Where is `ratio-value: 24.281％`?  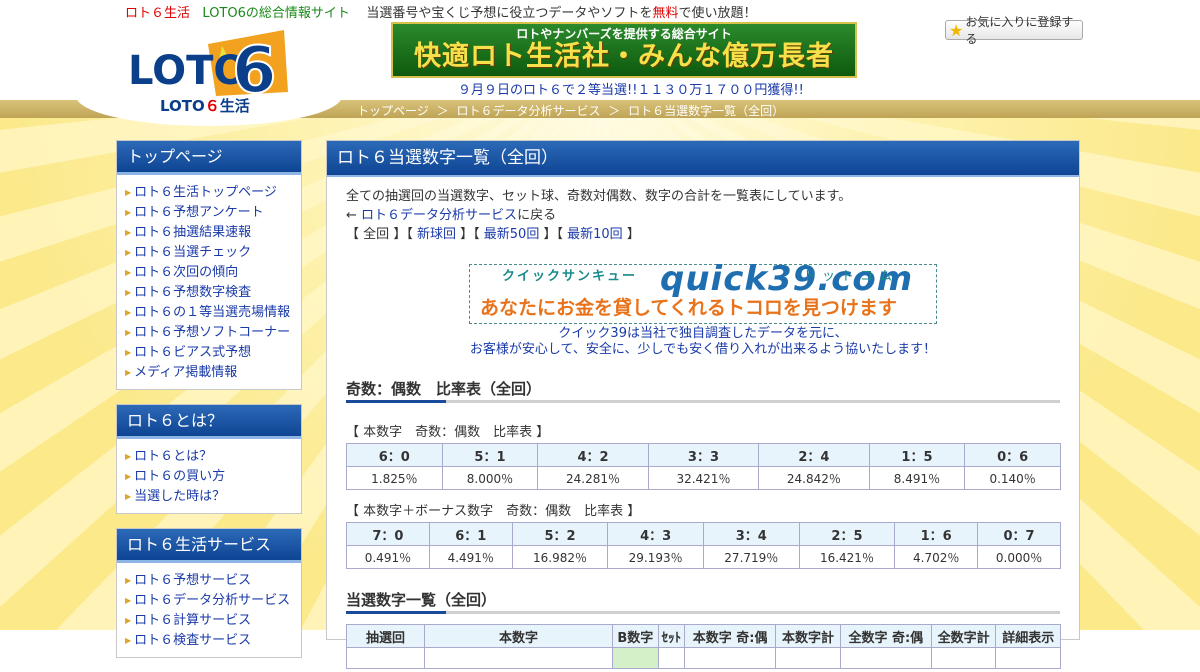 ratio-value: 24.281％ is located at coordinates (593, 478).